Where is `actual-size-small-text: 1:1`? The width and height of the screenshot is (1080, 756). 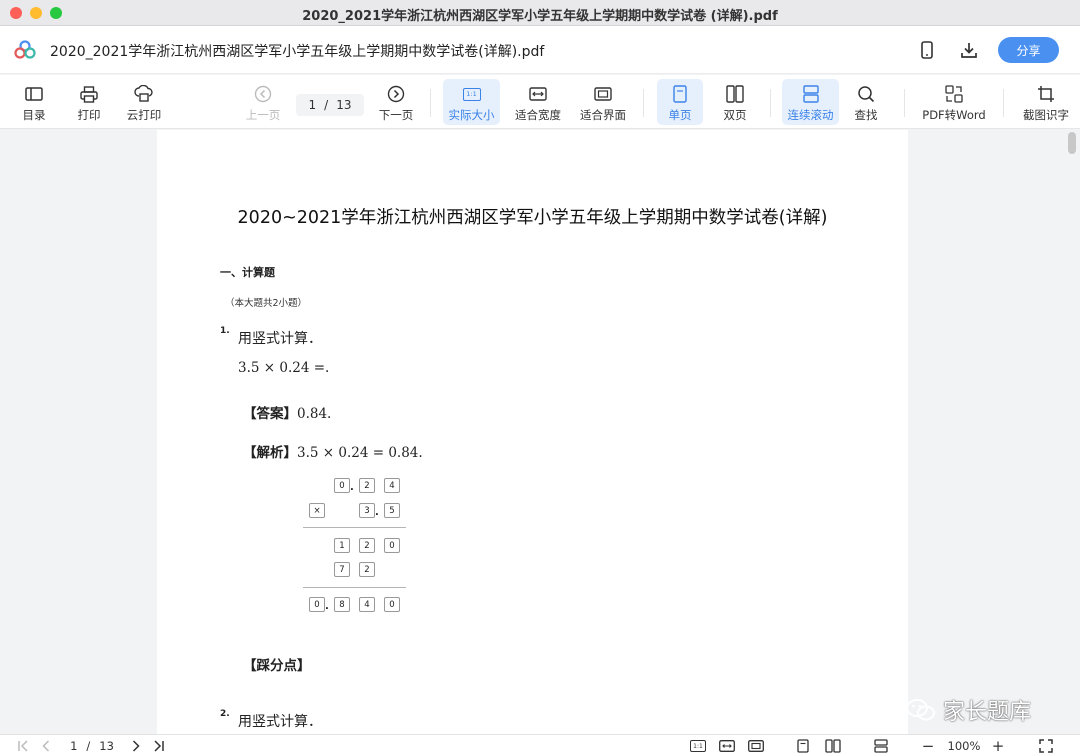 actual-size-small-text: 1:1 is located at coordinates (698, 746).